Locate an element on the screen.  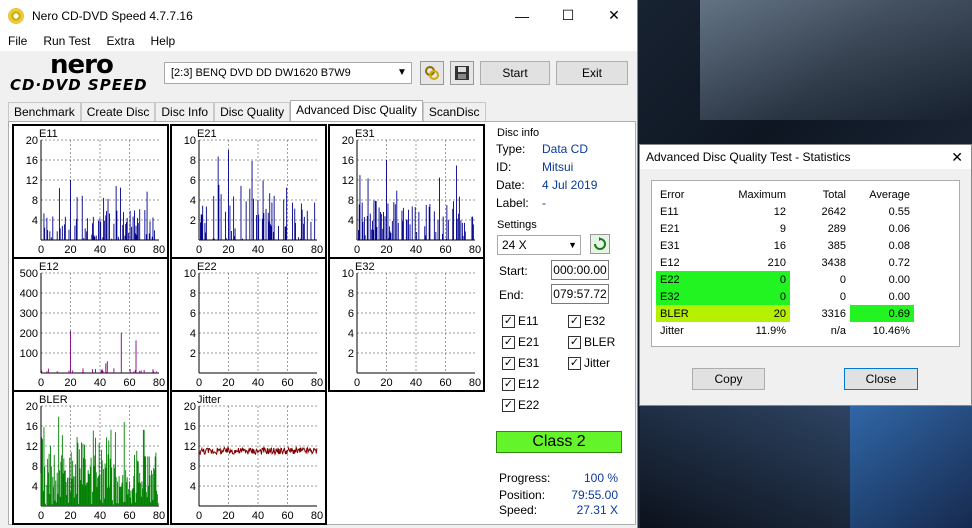
tab-benchmark: Benchmark is located at coordinates (44, 112).